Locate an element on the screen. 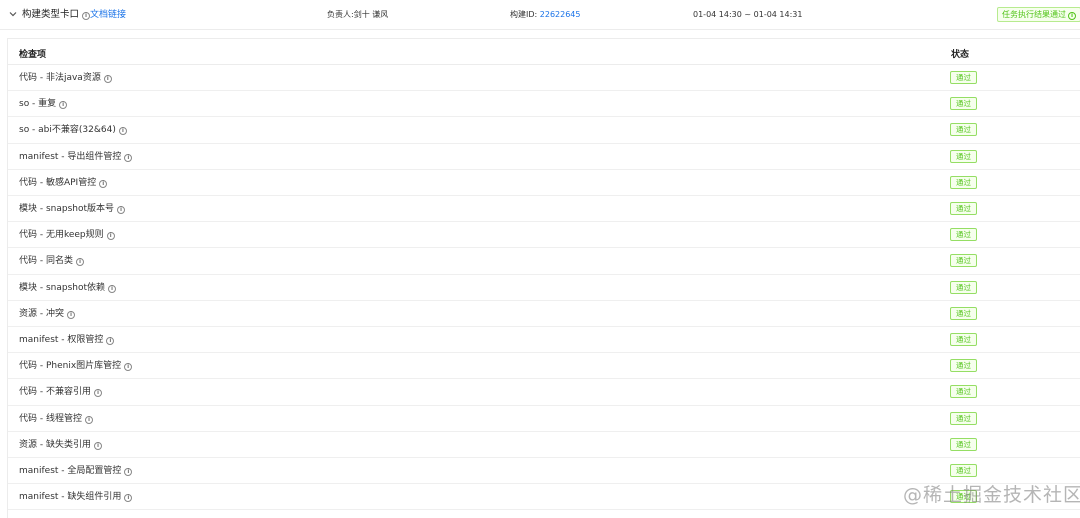 The height and width of the screenshot is (518, 1080). check-item-name: so - 重复 i is located at coordinates (43, 104).